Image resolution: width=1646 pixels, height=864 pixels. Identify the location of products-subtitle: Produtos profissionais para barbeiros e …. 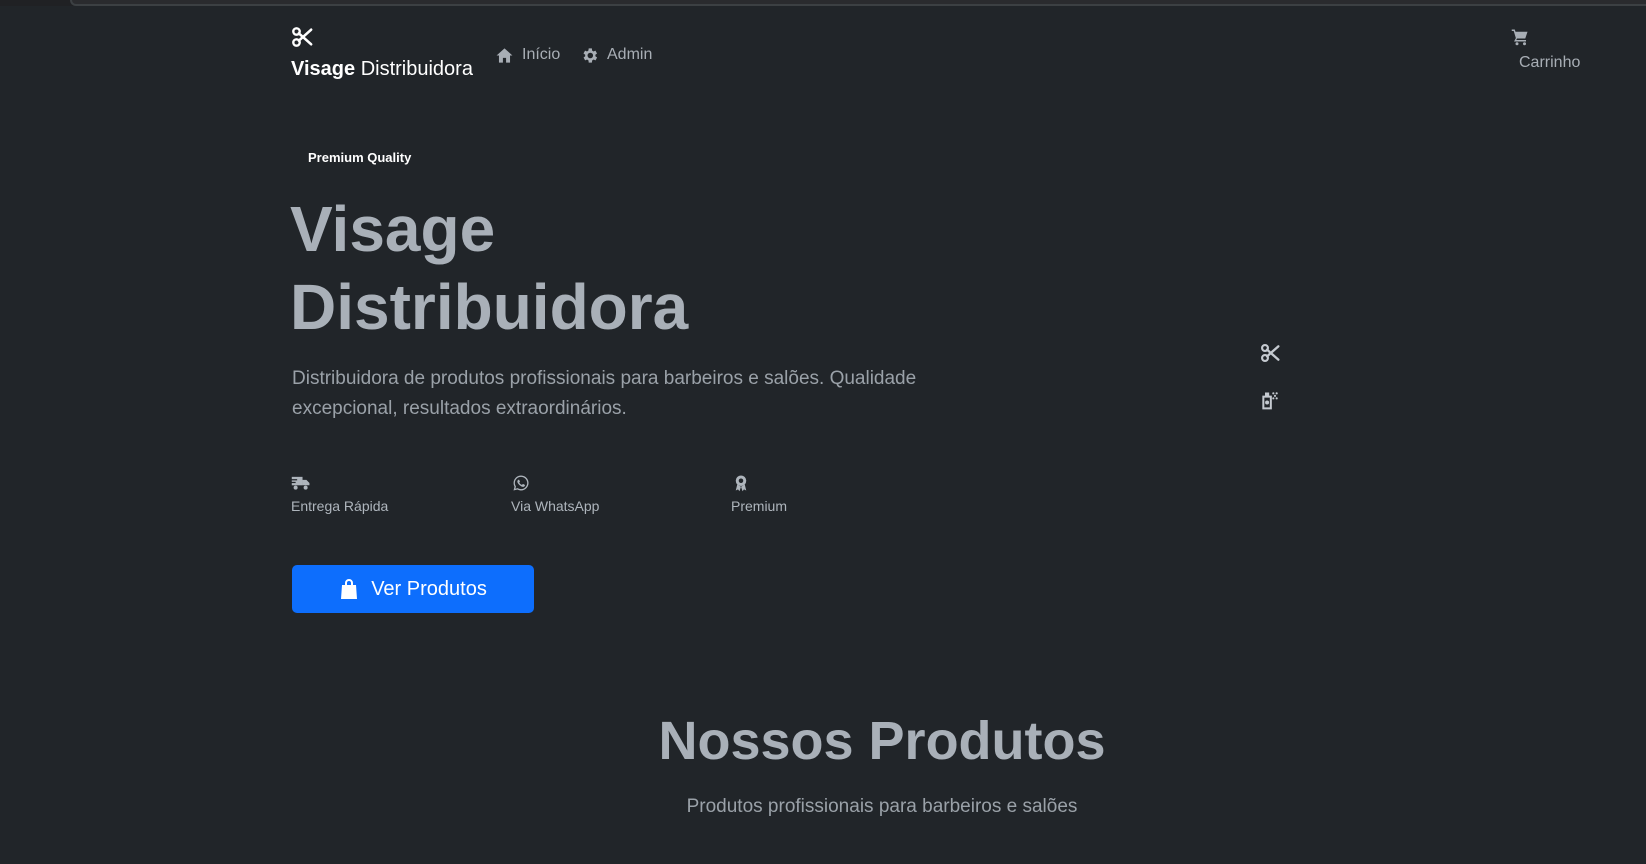
(882, 806).